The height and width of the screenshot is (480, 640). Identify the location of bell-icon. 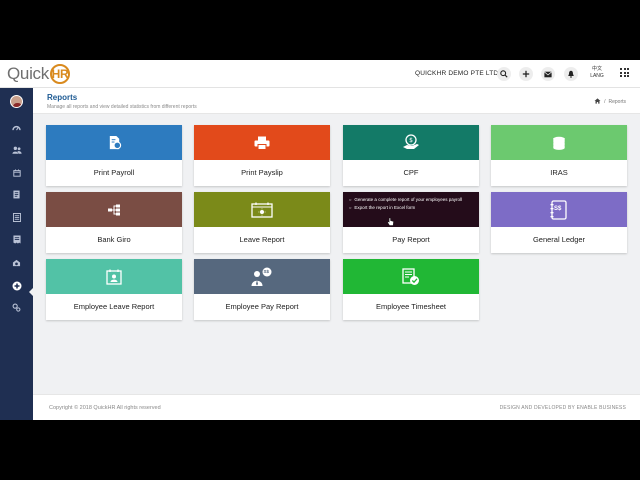
(571, 74).